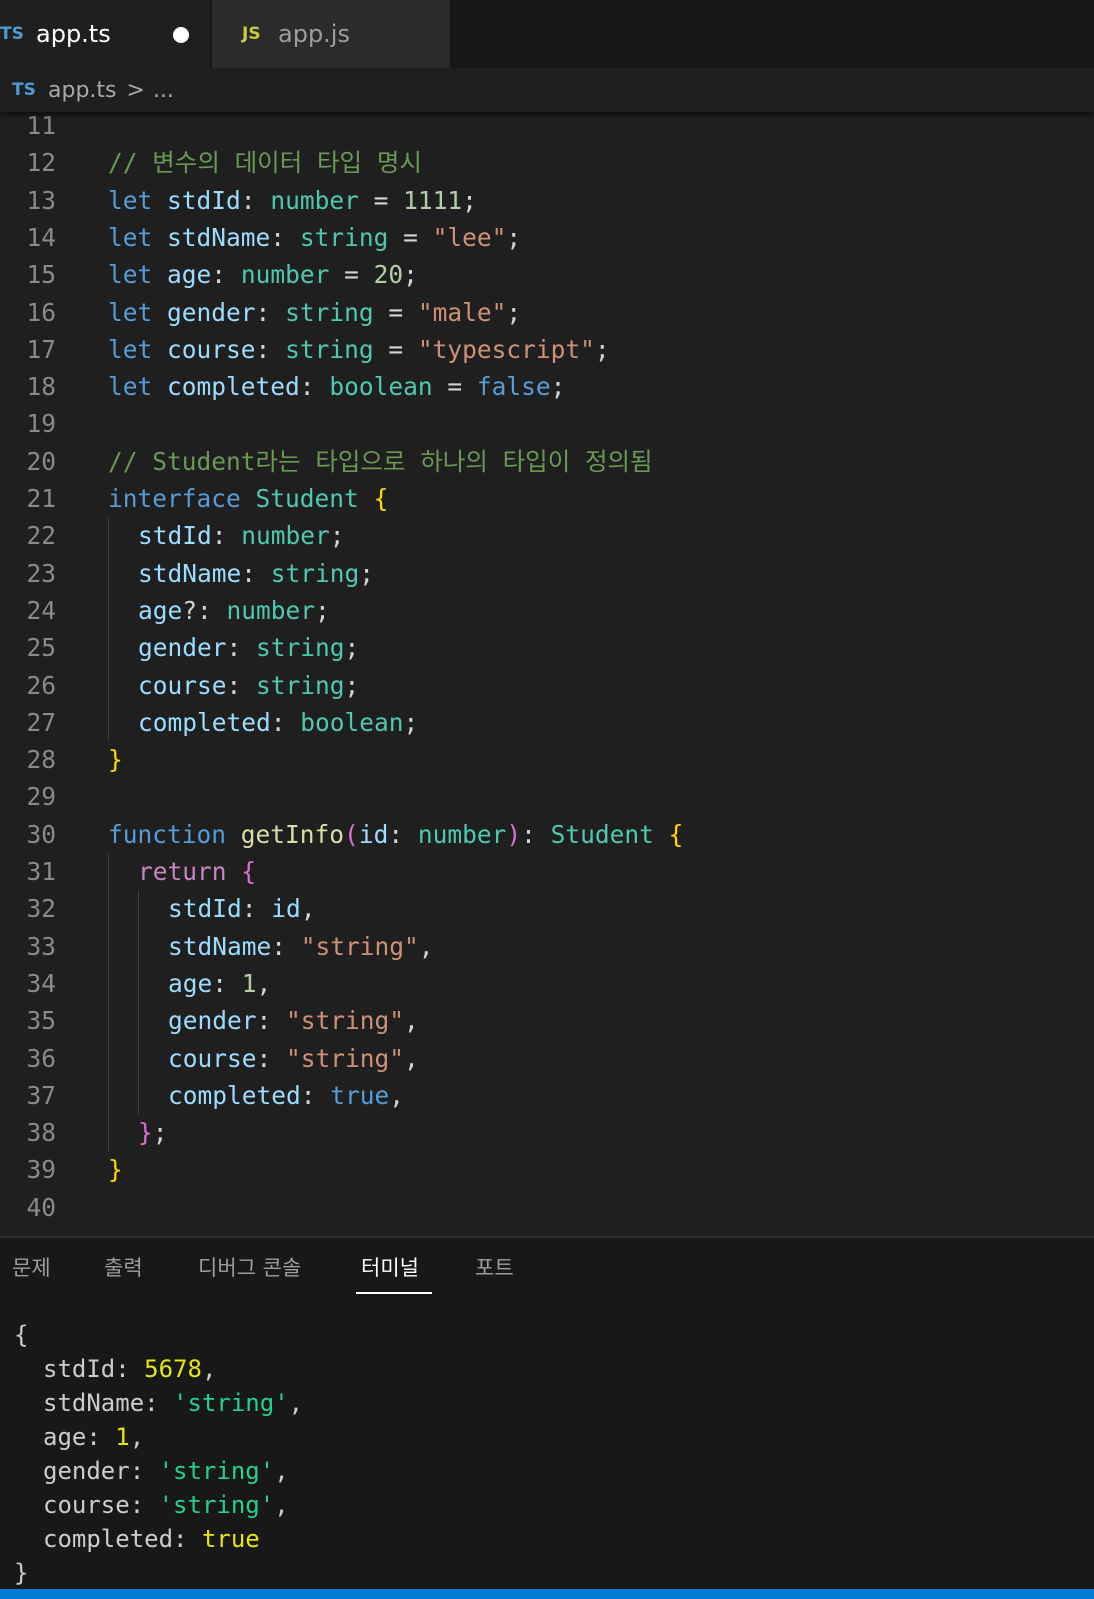 The width and height of the screenshot is (1094, 1599). I want to click on code-line: 24 age?: number;, so click(547, 611).